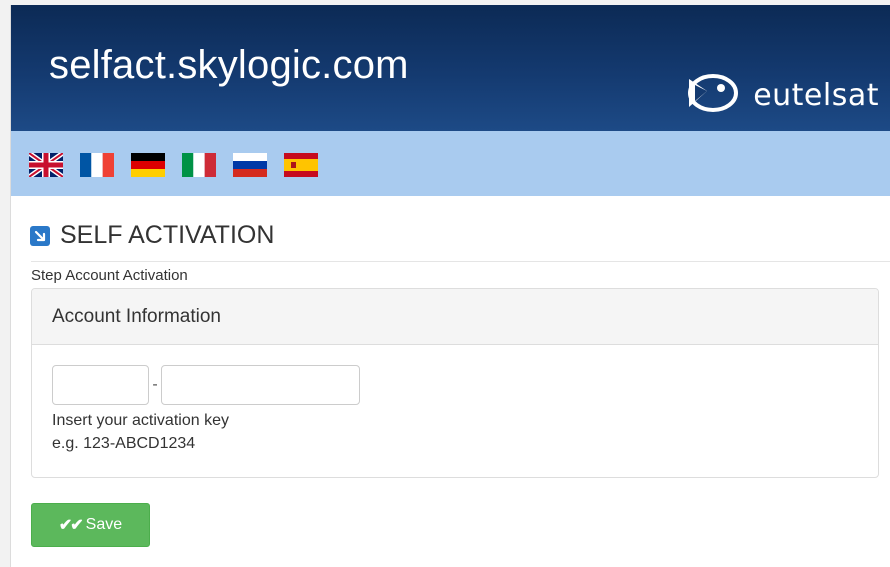 The height and width of the screenshot is (567, 890). Describe the element at coordinates (104, 524) in the screenshot. I see `save-button-label: Save` at that location.